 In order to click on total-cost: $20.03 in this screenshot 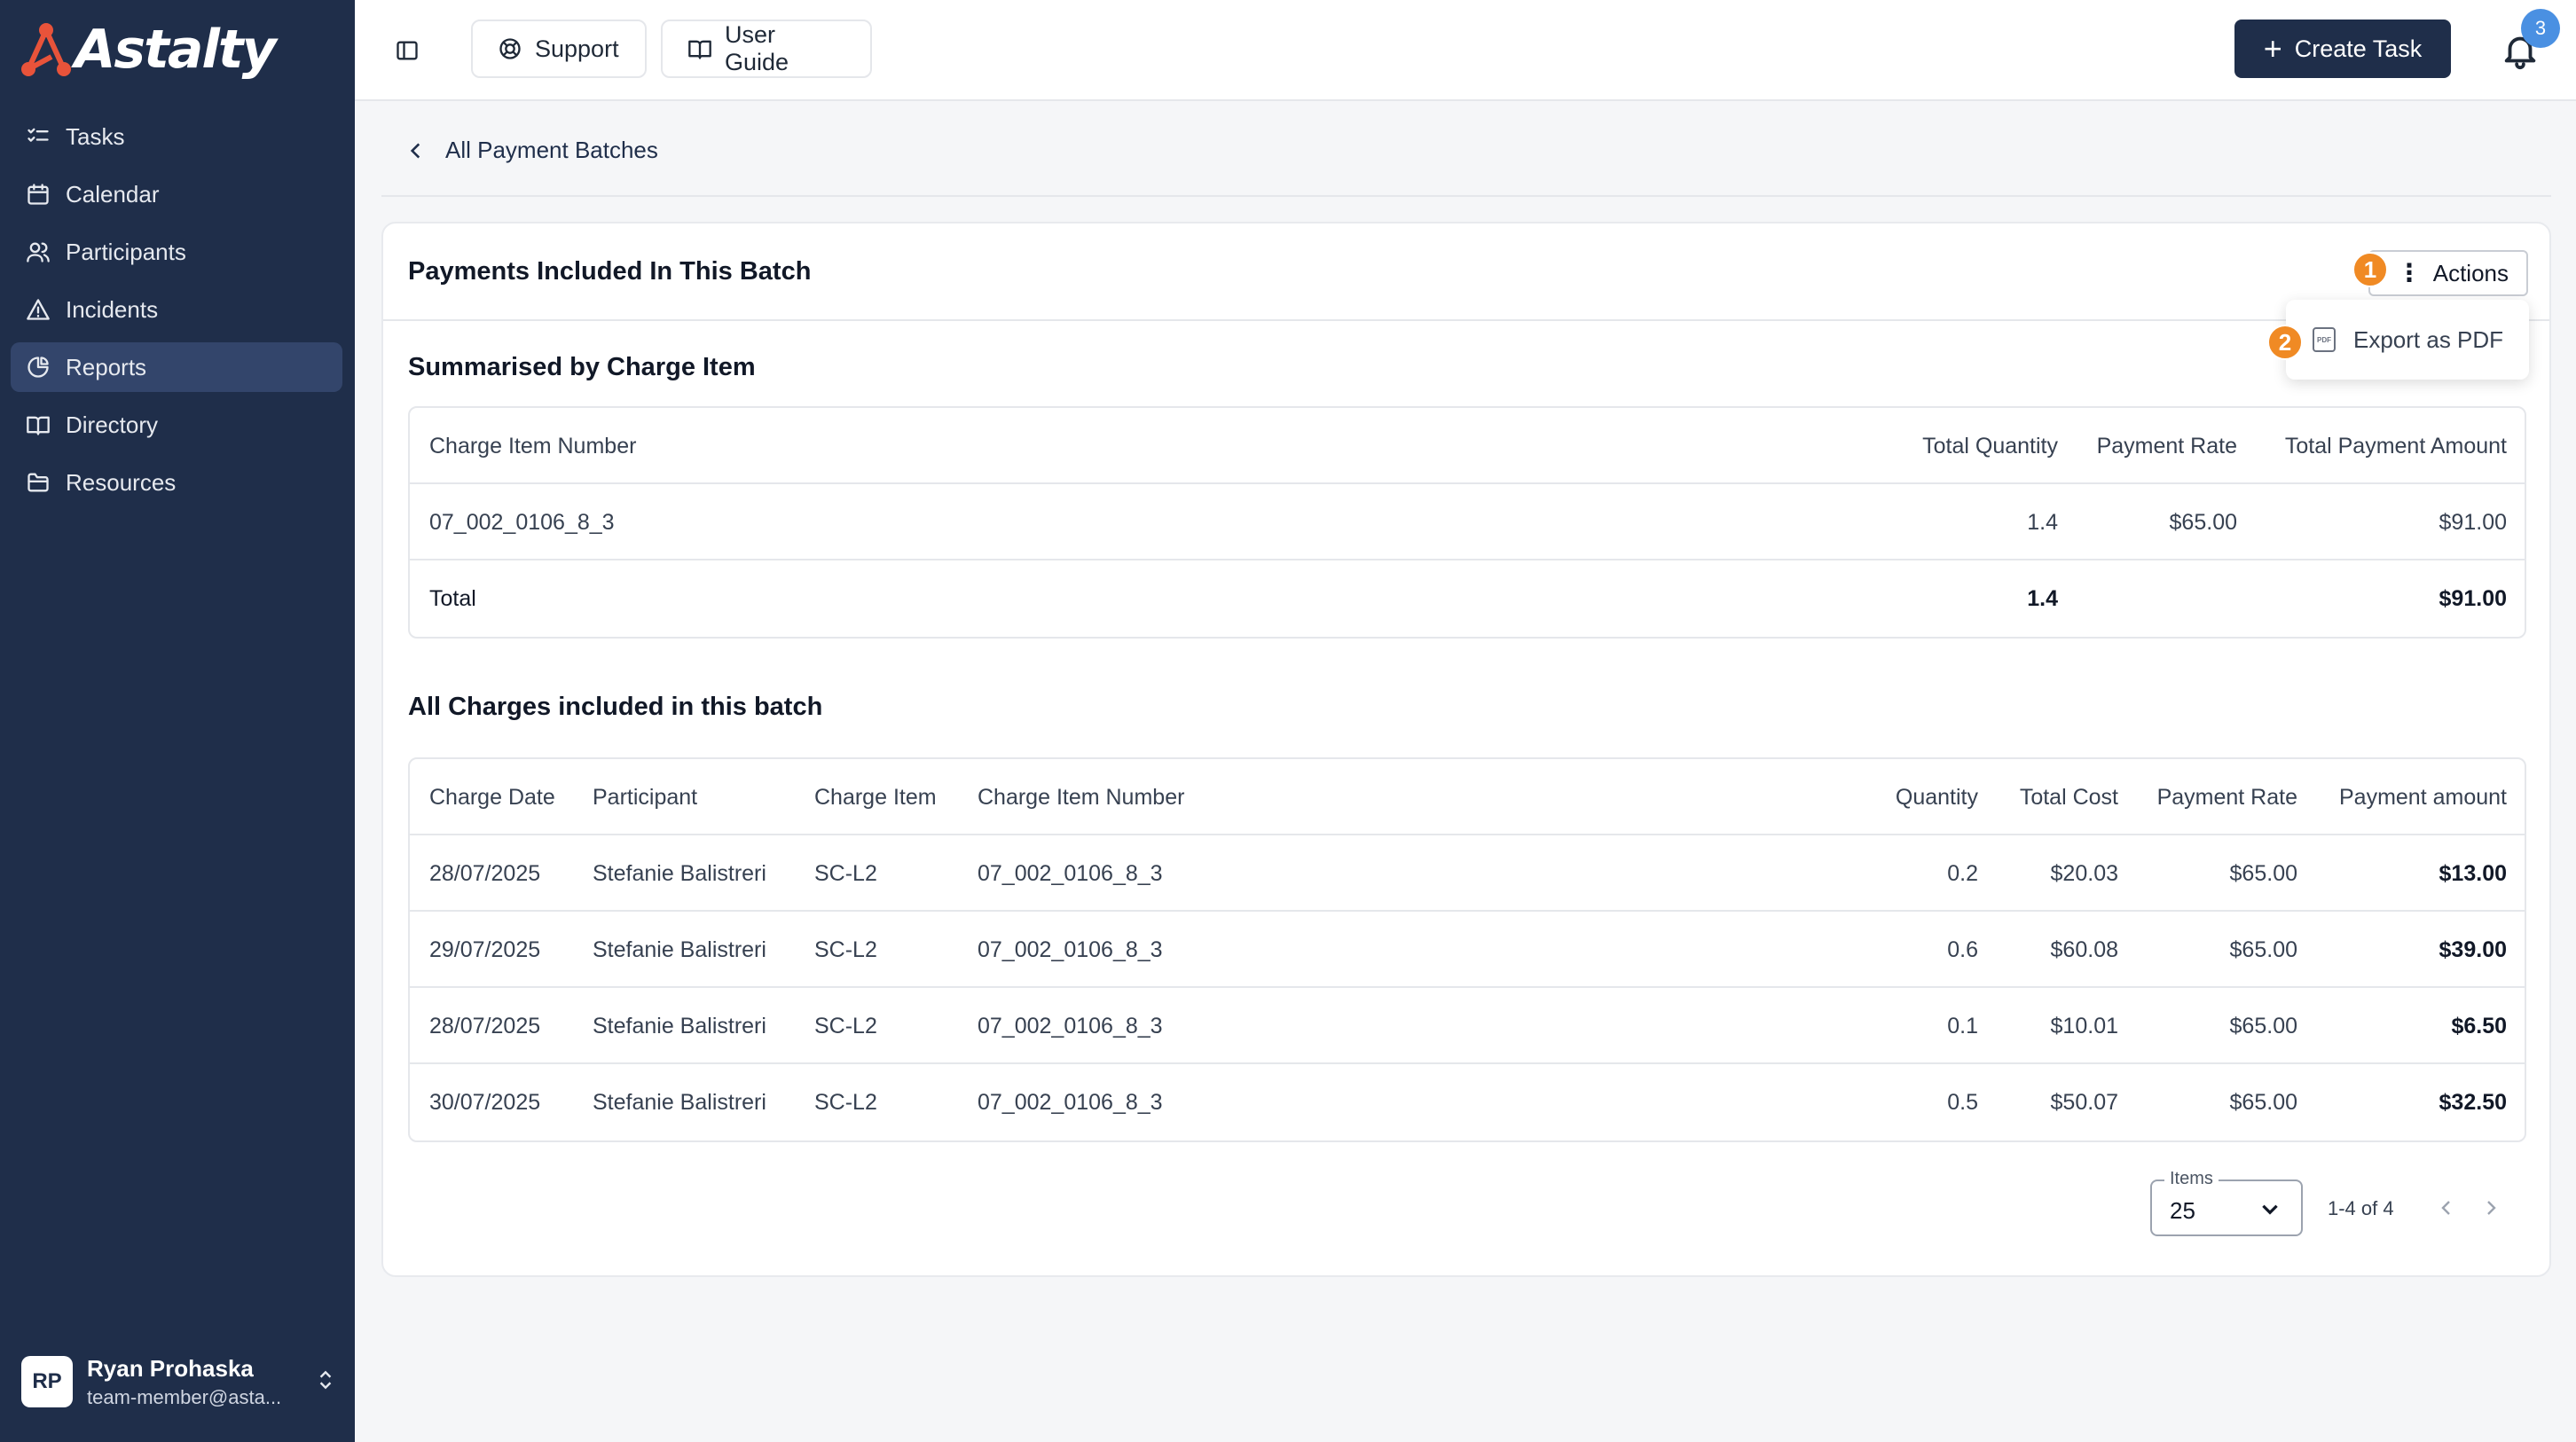, I will do `click(2084, 873)`.